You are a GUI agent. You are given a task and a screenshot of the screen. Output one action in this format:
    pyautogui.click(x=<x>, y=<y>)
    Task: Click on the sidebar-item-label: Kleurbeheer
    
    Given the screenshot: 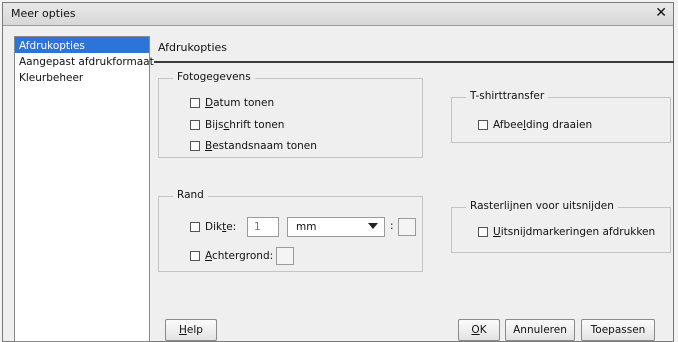 What is the action you would take?
    pyautogui.click(x=51, y=78)
    